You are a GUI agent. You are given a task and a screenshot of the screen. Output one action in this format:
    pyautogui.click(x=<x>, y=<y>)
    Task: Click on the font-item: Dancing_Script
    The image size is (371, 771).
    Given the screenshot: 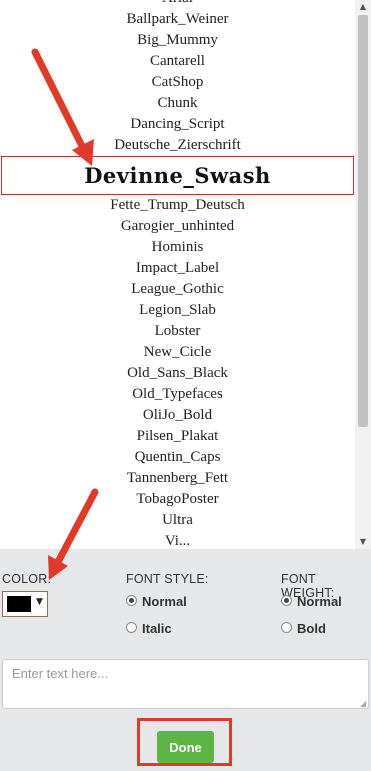 What is the action you would take?
    pyautogui.click(x=177, y=124)
    